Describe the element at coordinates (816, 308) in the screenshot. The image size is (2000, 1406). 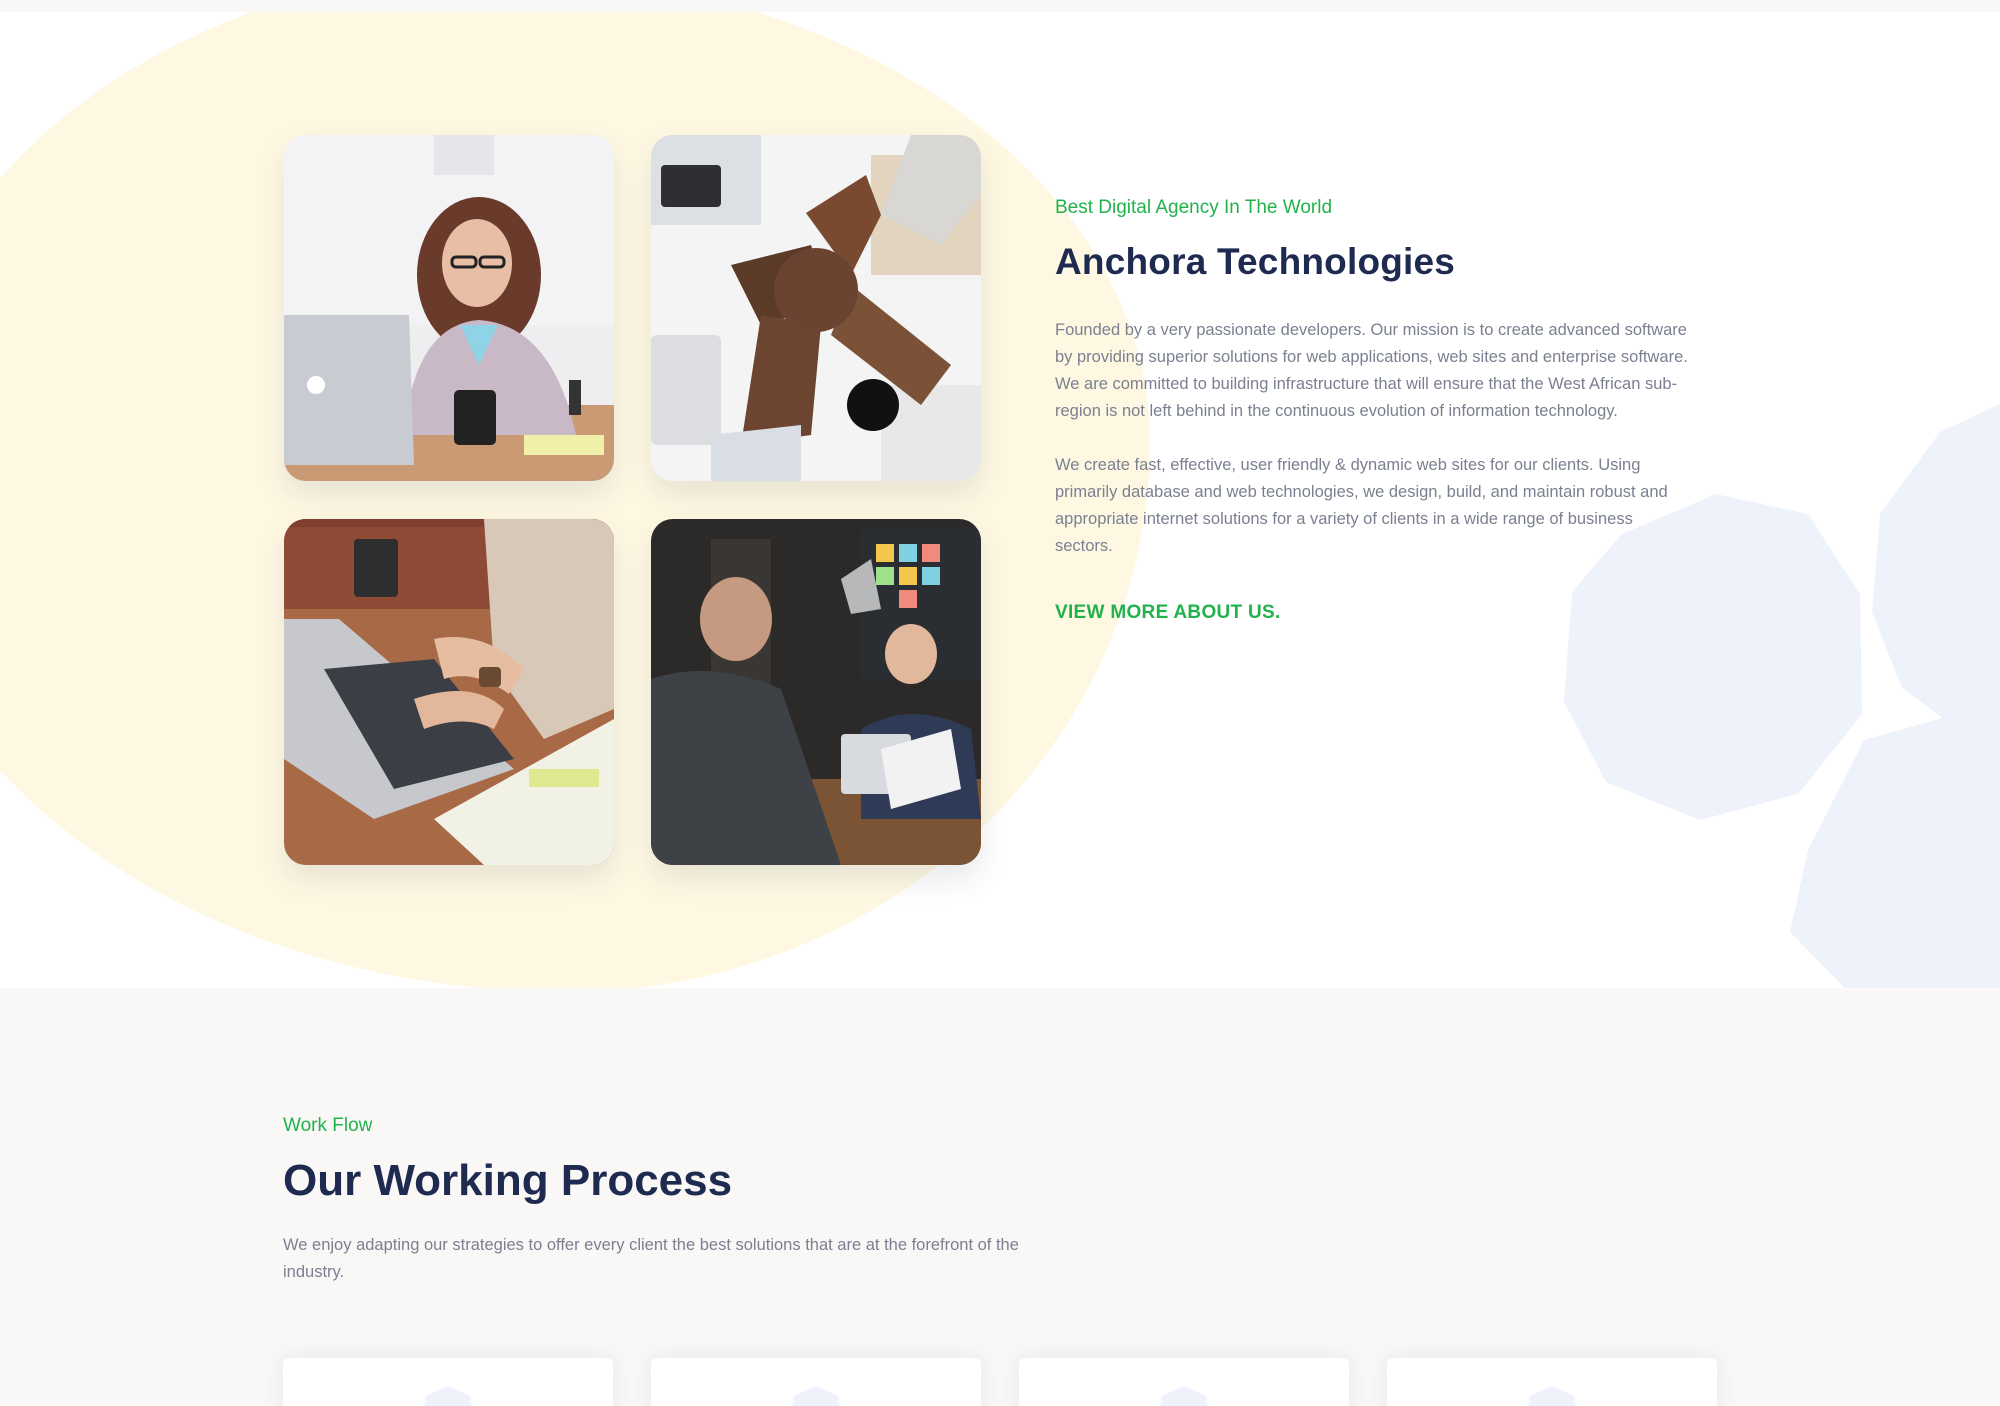
I see `fist-bump-team-photo` at that location.